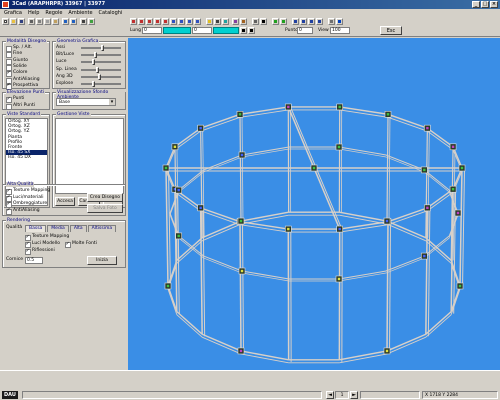 The image size is (500, 400). I want to click on qualita-tab: Altissima, so click(102, 228).